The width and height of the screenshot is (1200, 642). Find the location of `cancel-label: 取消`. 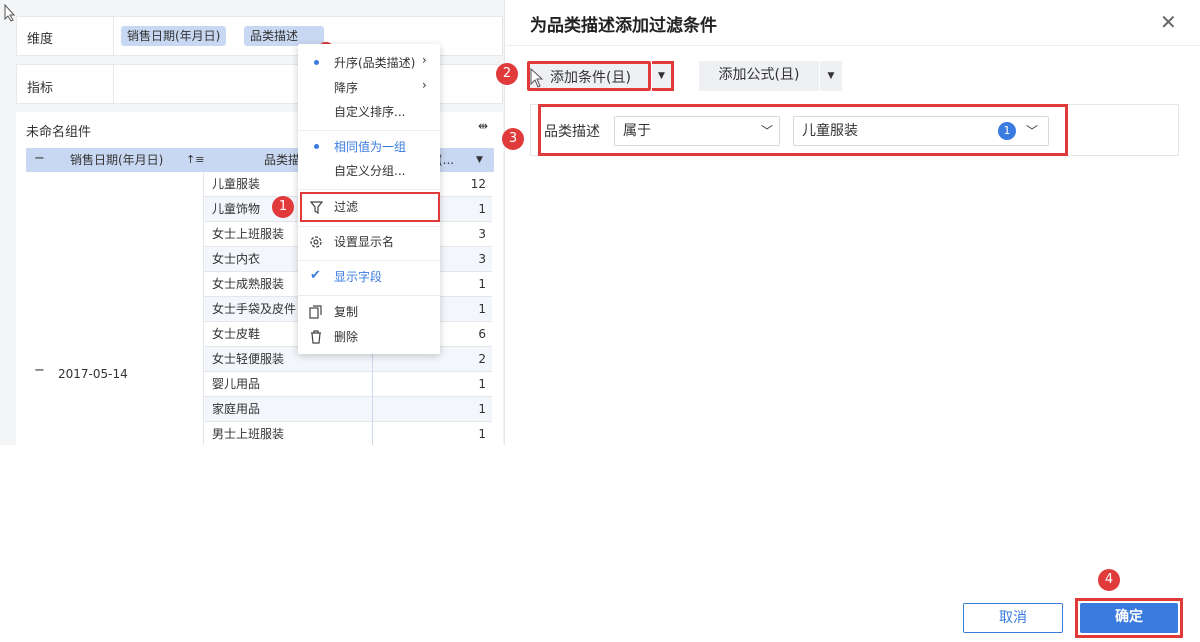

cancel-label: 取消 is located at coordinates (1013, 618).